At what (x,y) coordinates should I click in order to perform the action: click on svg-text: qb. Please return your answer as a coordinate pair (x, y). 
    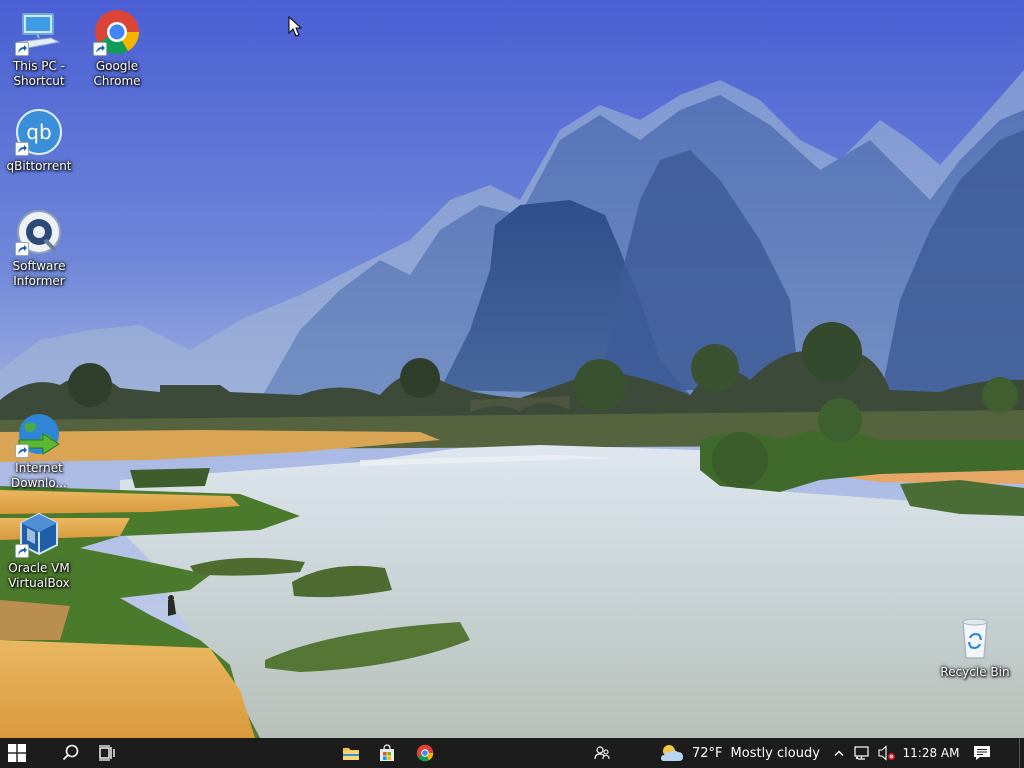
    Looking at the image, I should click on (38, 132).